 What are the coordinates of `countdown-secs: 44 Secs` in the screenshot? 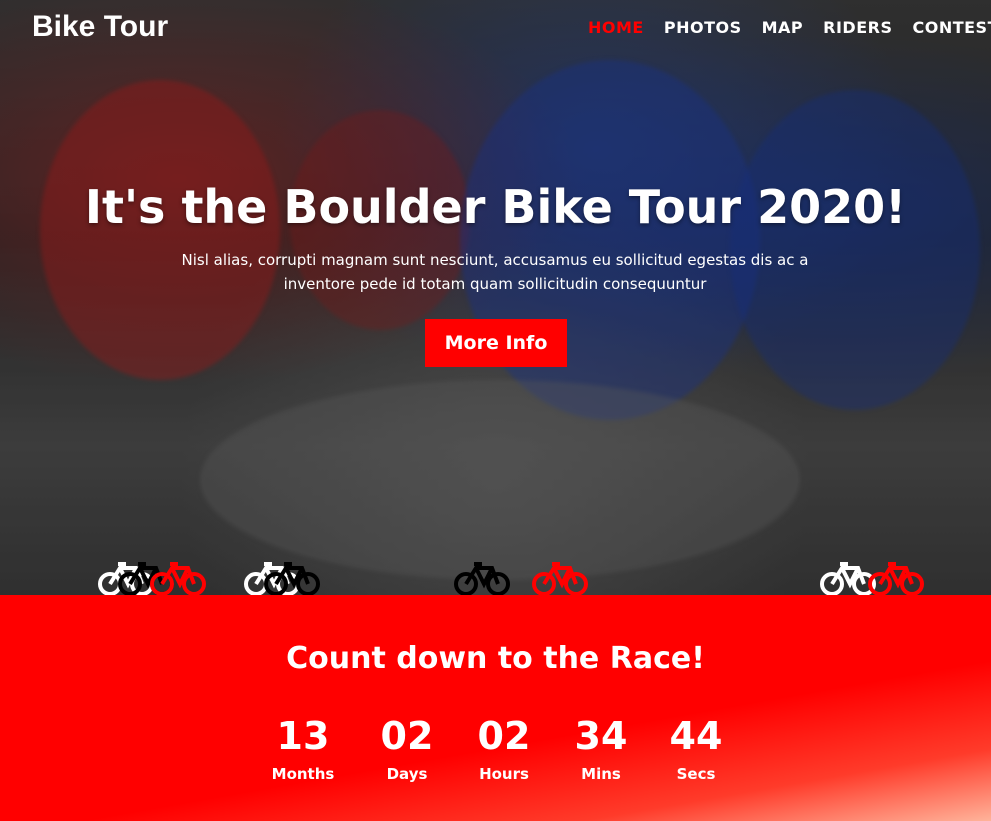 It's located at (696, 748).